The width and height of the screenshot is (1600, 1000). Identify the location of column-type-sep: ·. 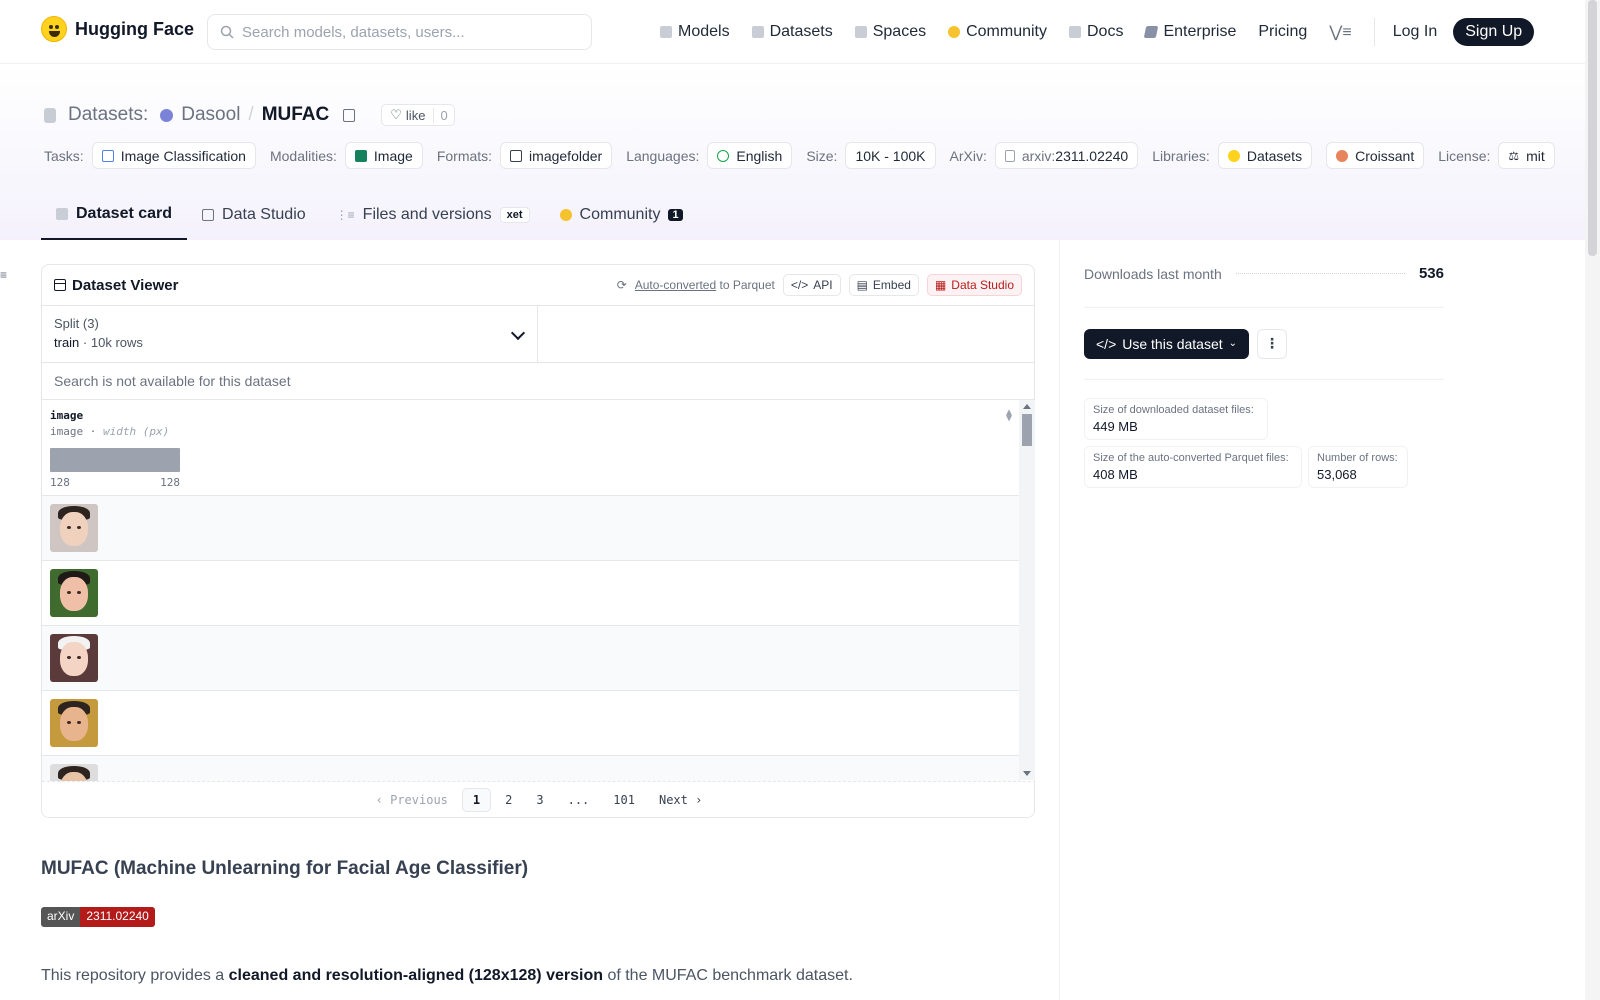
(93, 431).